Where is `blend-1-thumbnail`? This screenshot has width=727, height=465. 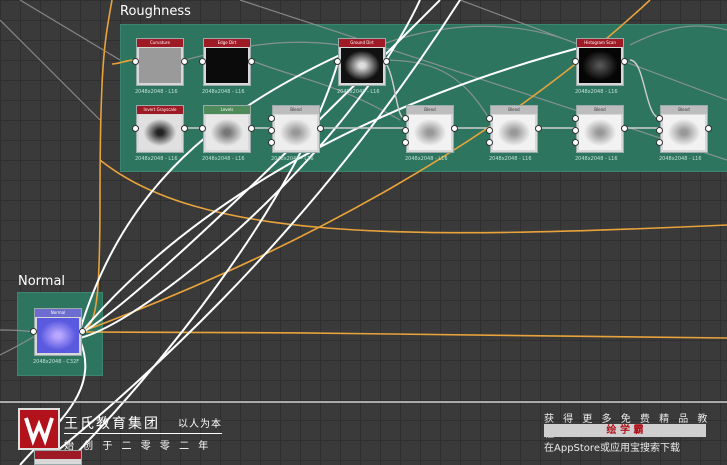
blend-1-thumbnail is located at coordinates (296, 132).